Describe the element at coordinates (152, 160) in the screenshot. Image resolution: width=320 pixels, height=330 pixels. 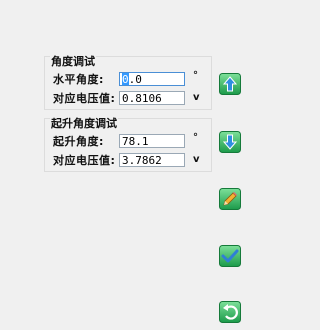
I see `voltage-input-2: 3.7862` at that location.